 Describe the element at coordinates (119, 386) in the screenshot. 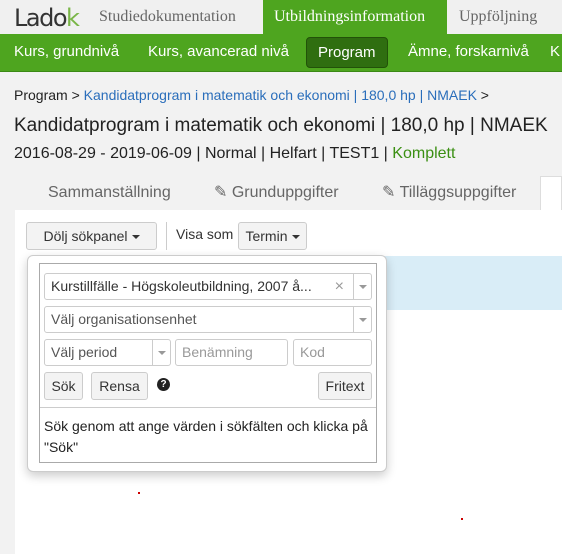

I see `reset-button: Rensa` at that location.